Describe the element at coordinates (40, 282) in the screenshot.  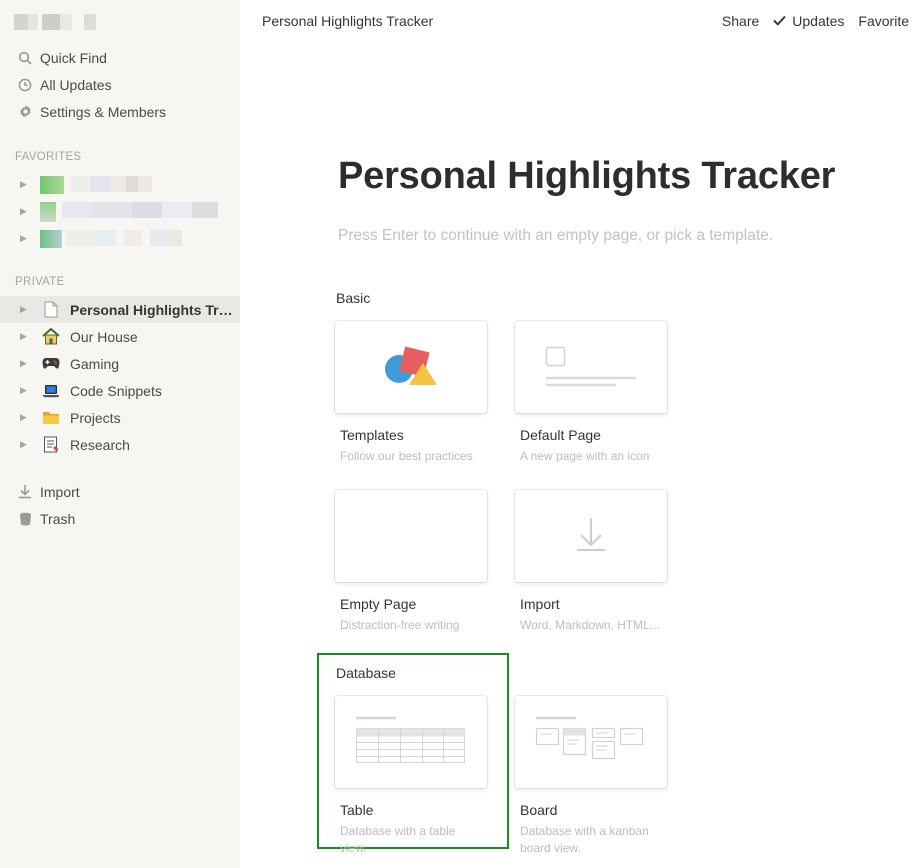
I see `private-section-label: PRIVATE` at that location.